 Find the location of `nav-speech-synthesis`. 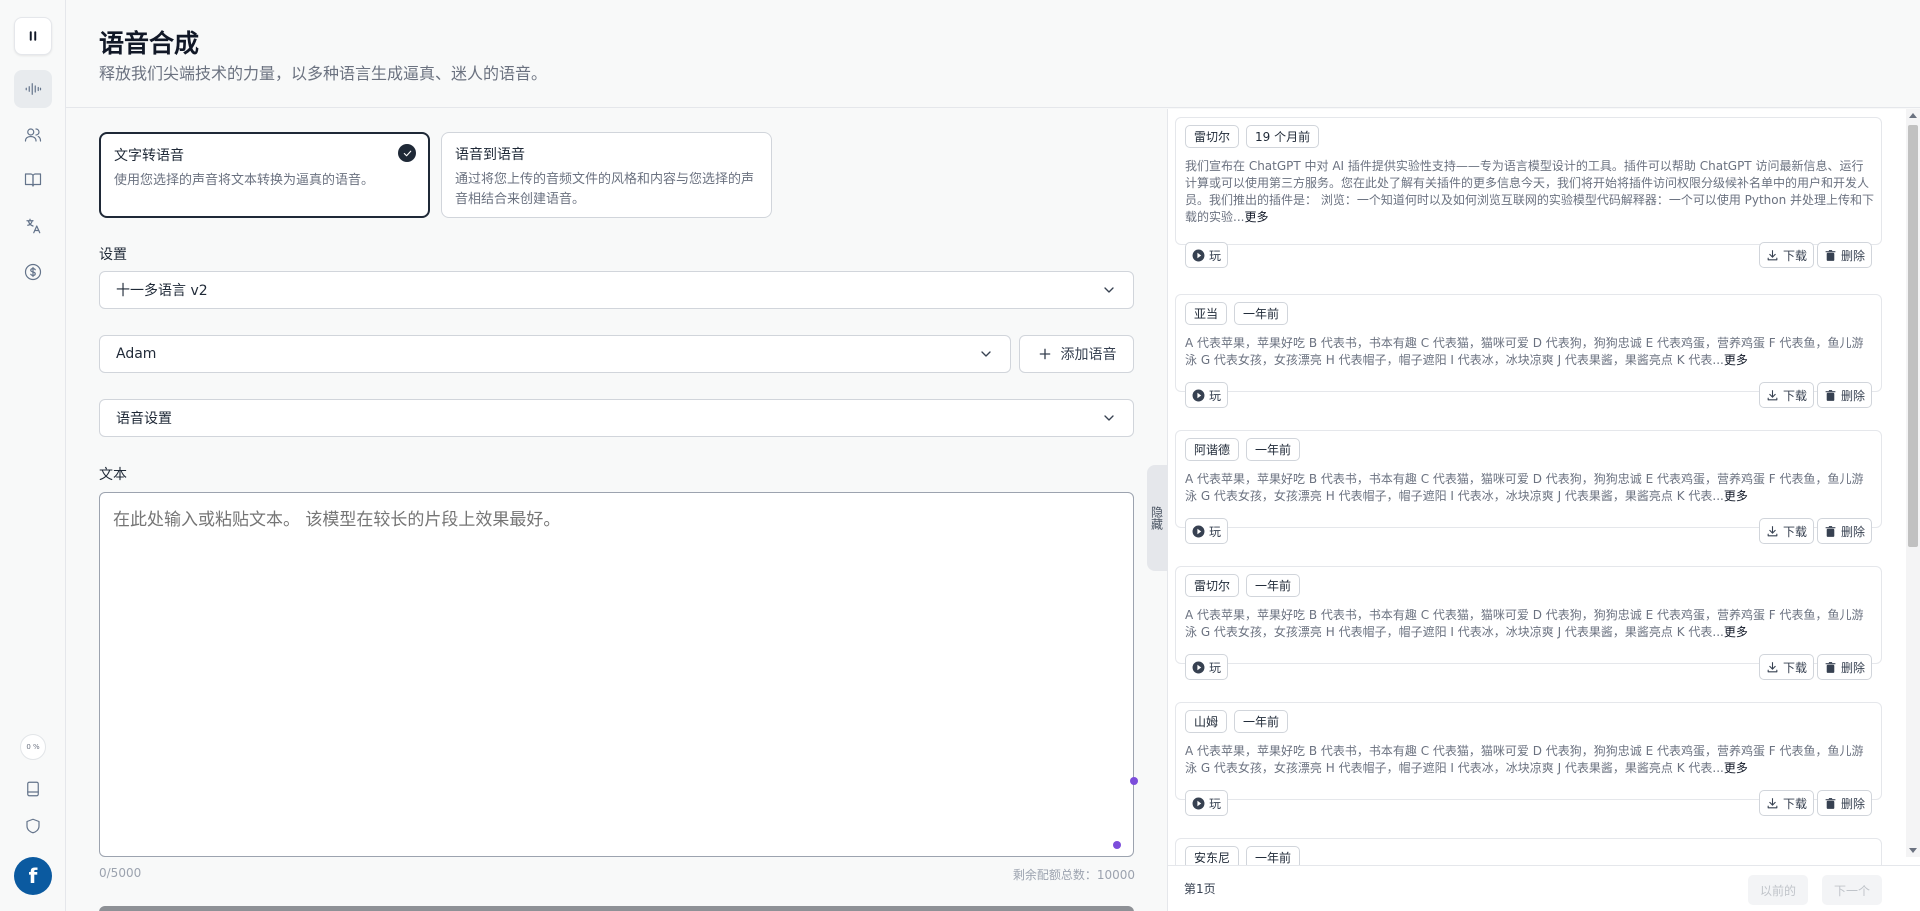

nav-speech-synthesis is located at coordinates (33, 89).